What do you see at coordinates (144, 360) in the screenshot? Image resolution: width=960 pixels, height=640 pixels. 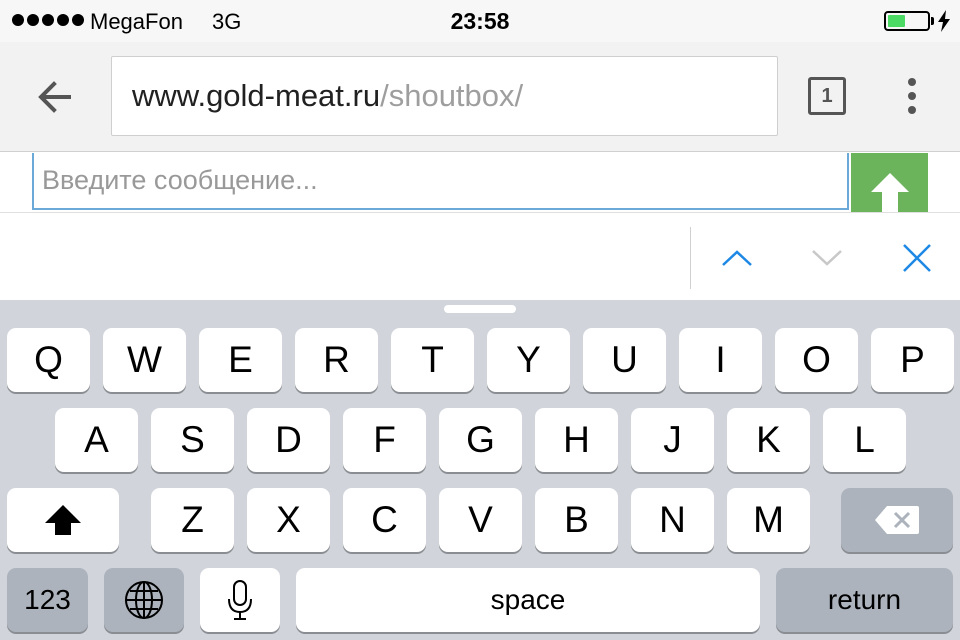 I see `key-w: W` at bounding box center [144, 360].